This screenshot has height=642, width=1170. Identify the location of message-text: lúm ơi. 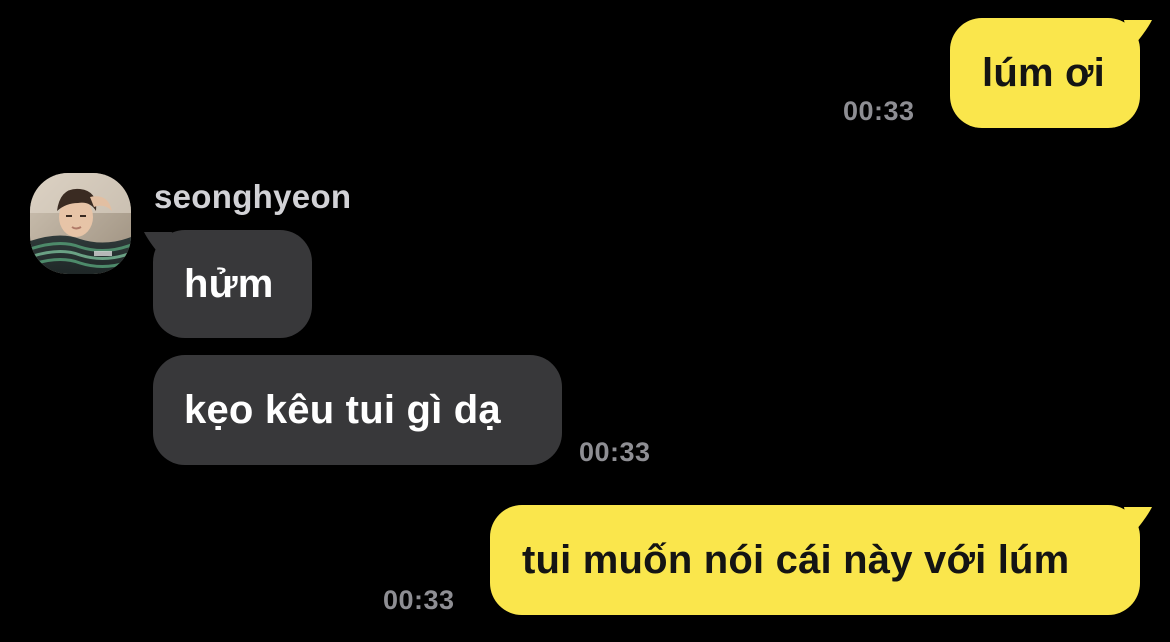
(1043, 72).